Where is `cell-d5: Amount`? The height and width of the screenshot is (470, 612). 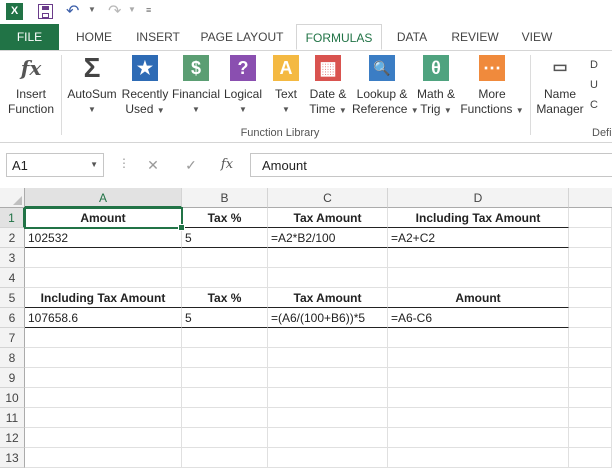
cell-d5: Amount is located at coordinates (478, 298).